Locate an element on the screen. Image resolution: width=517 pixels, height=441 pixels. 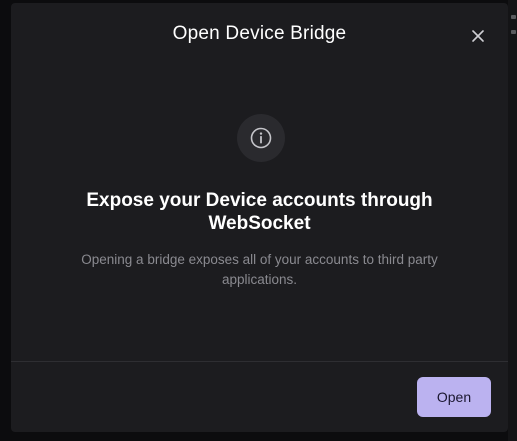
info-icon is located at coordinates (261, 138).